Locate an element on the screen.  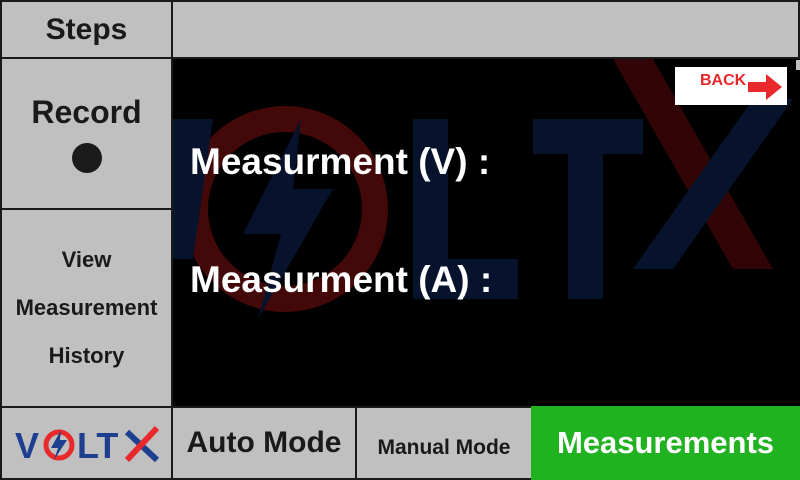
steps-button: Steps is located at coordinates (86, 29).